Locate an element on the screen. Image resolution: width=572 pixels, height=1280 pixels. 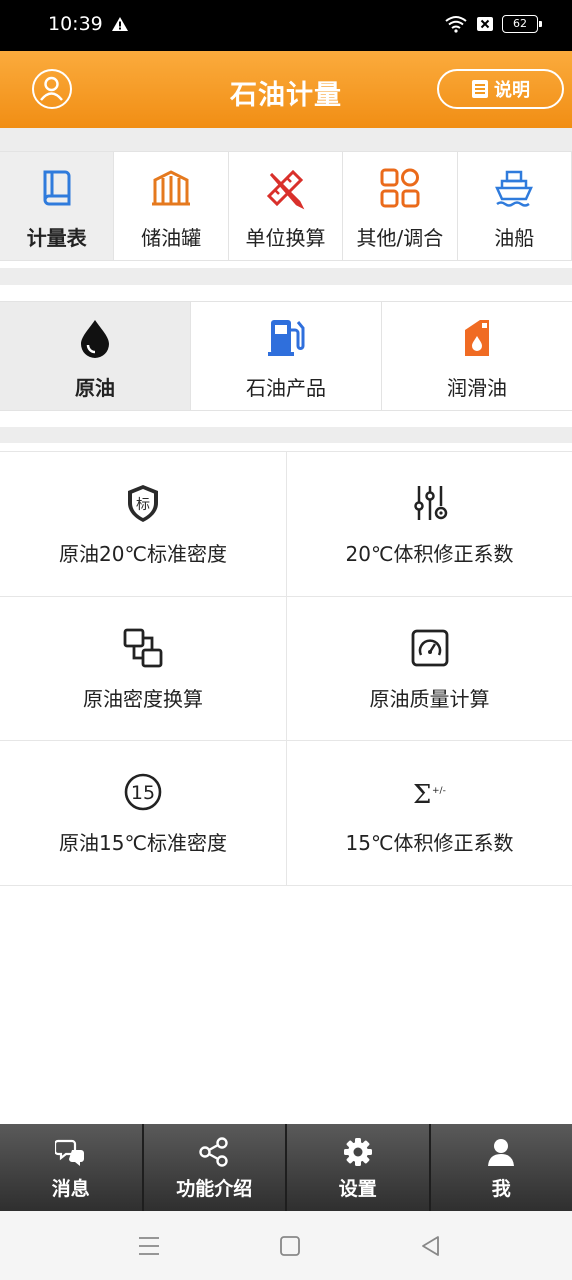
function-label: 原油密度换算 is located at coordinates (143, 698).